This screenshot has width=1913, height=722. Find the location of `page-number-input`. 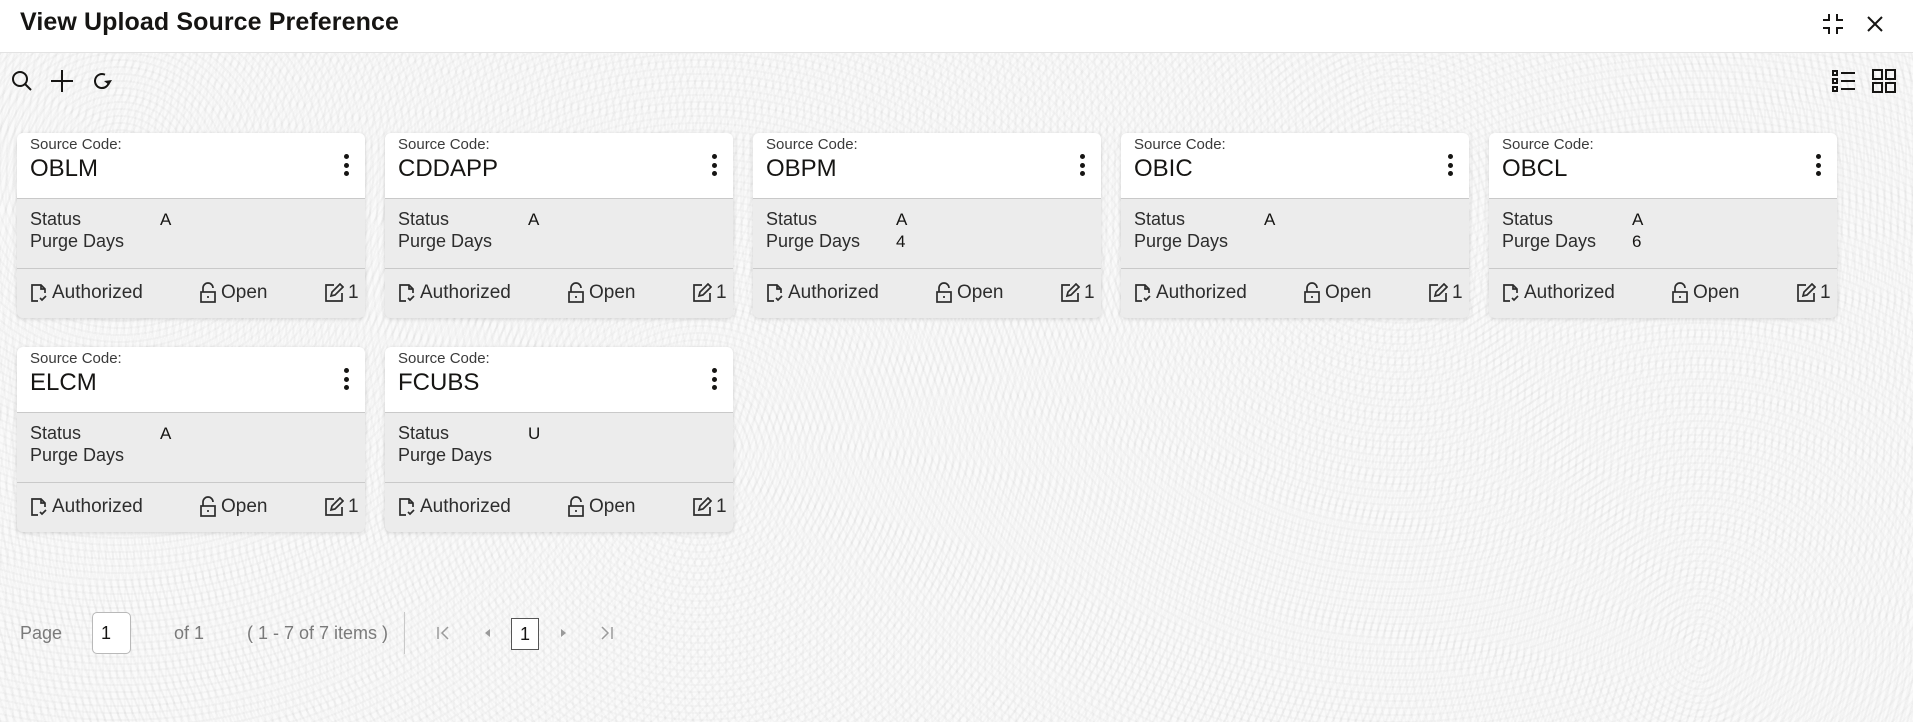

page-number-input is located at coordinates (111, 633).